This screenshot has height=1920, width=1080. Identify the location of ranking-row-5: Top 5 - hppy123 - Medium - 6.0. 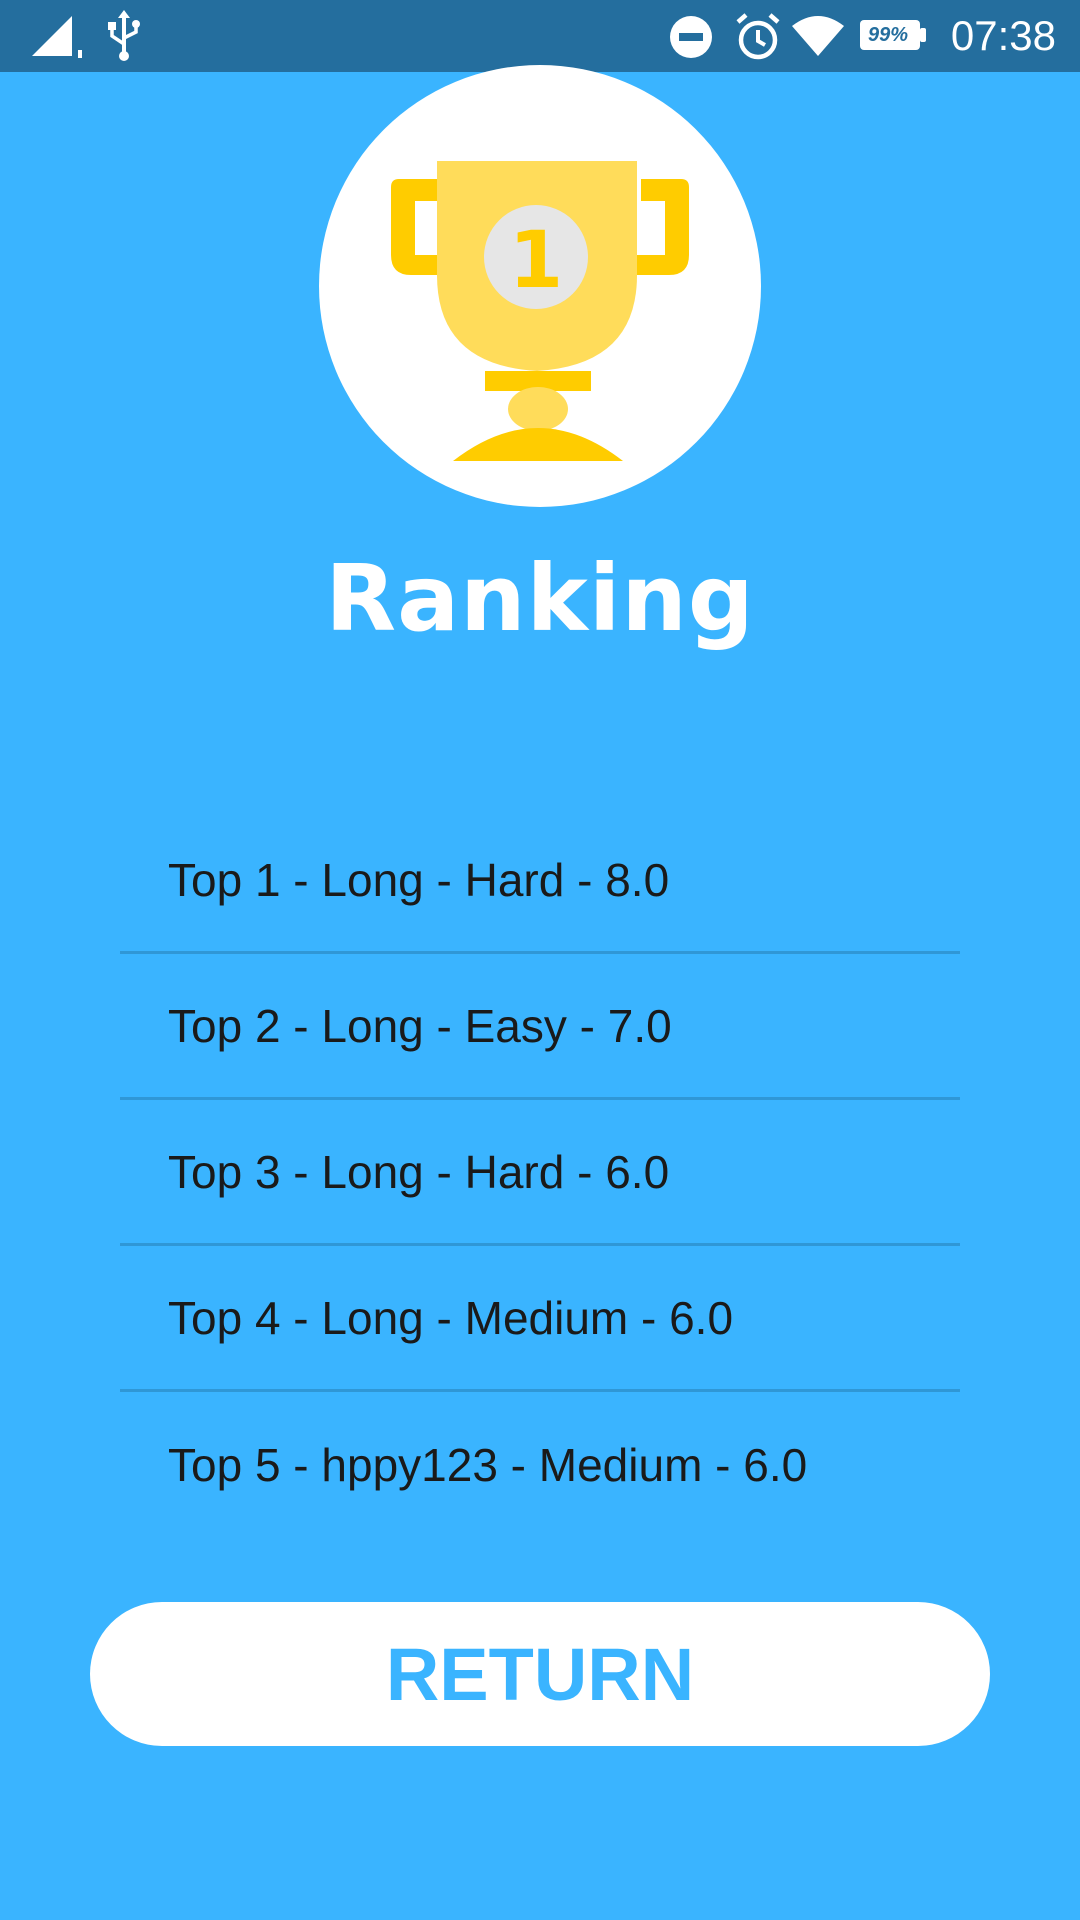
(488, 1465).